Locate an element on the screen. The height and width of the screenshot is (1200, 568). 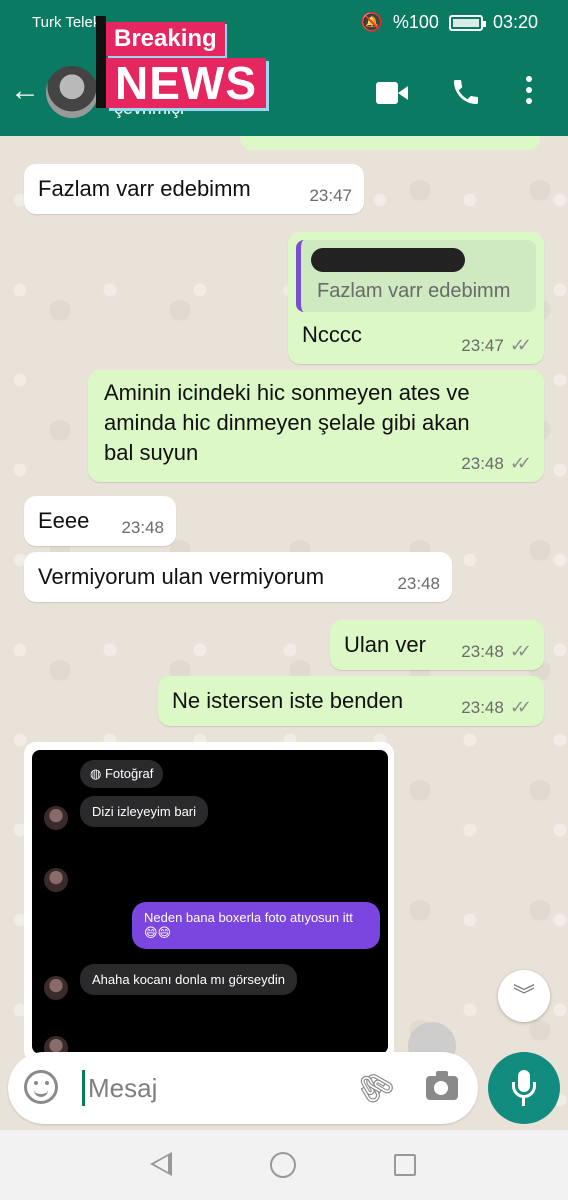
scroll-down-icon: ︾ is located at coordinates (524, 996).